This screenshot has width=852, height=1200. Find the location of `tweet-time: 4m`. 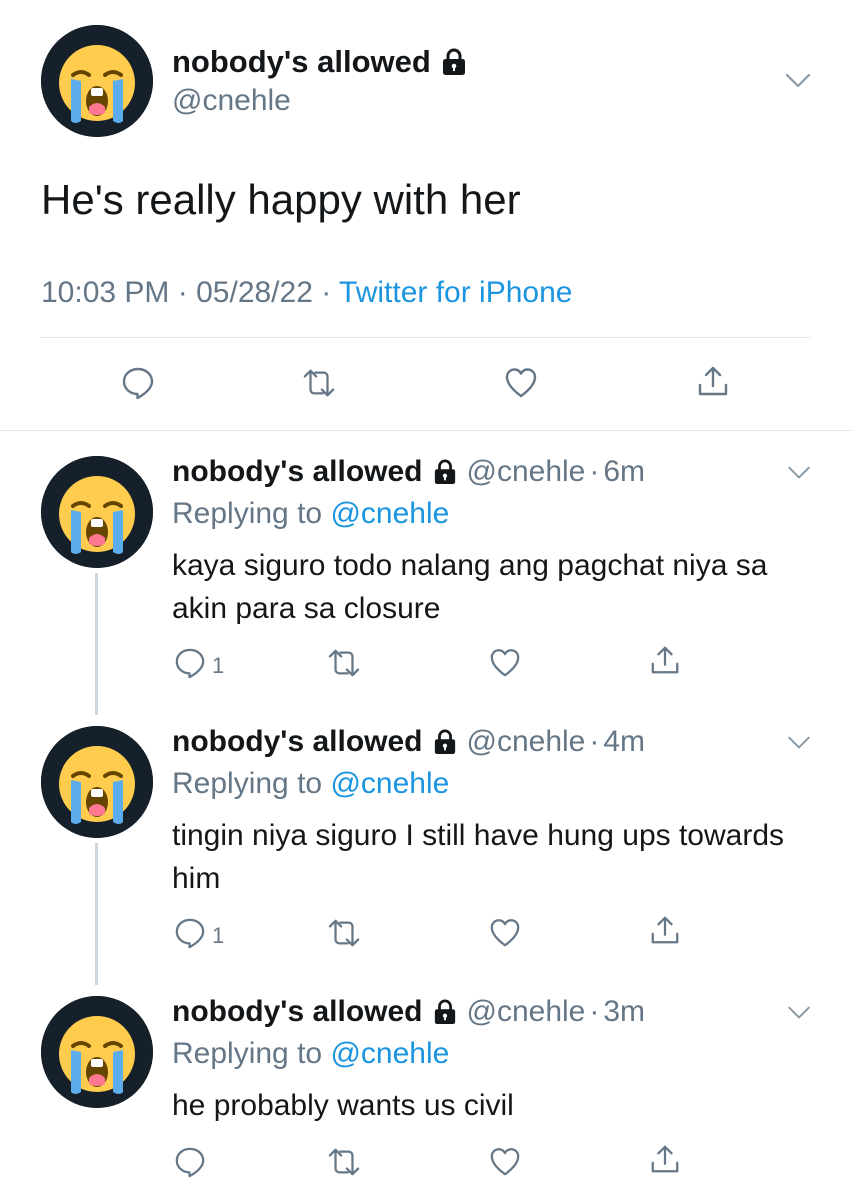

tweet-time: 4m is located at coordinates (624, 742).